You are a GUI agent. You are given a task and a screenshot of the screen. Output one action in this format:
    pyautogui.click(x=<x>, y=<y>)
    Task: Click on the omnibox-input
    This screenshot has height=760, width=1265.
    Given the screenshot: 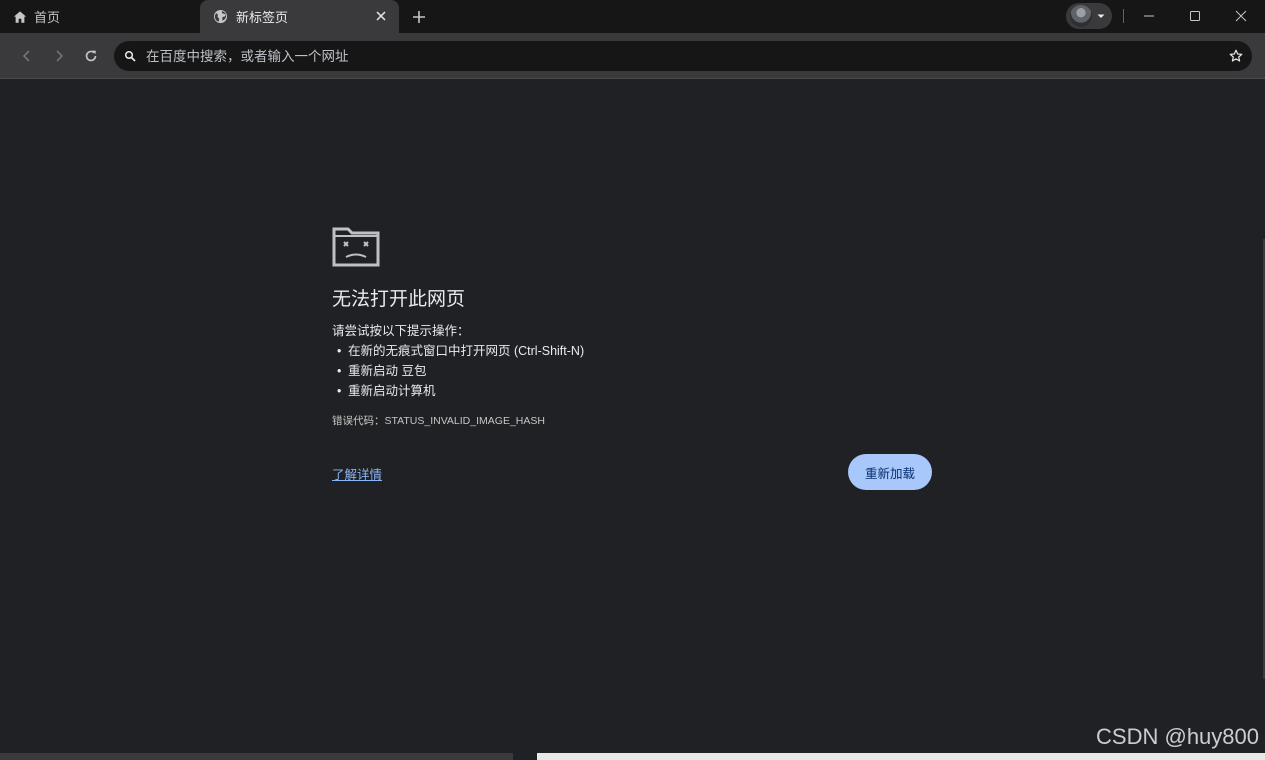 What is the action you would take?
    pyautogui.click(x=687, y=56)
    